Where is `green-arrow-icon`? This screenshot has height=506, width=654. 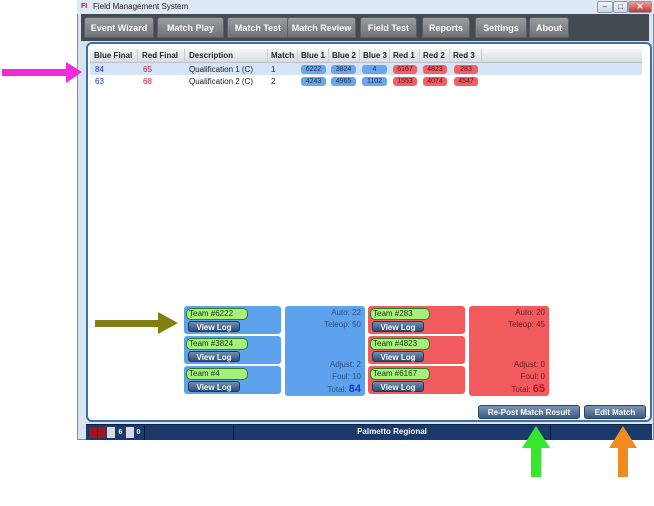 green-arrow-icon is located at coordinates (536, 451).